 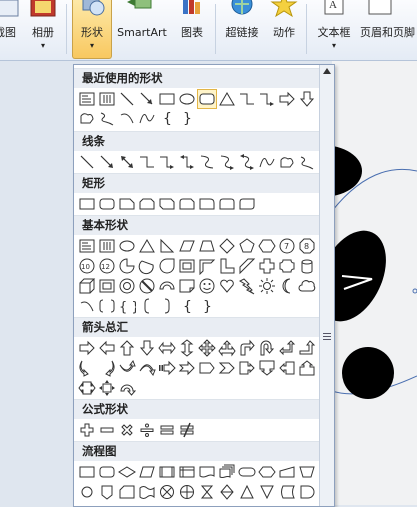 I want to click on flowchart-summing-junction-shape-icon, so click(x=167, y=492).